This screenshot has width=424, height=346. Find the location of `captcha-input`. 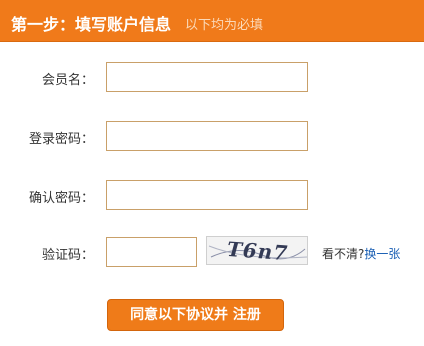

captcha-input is located at coordinates (151, 252).